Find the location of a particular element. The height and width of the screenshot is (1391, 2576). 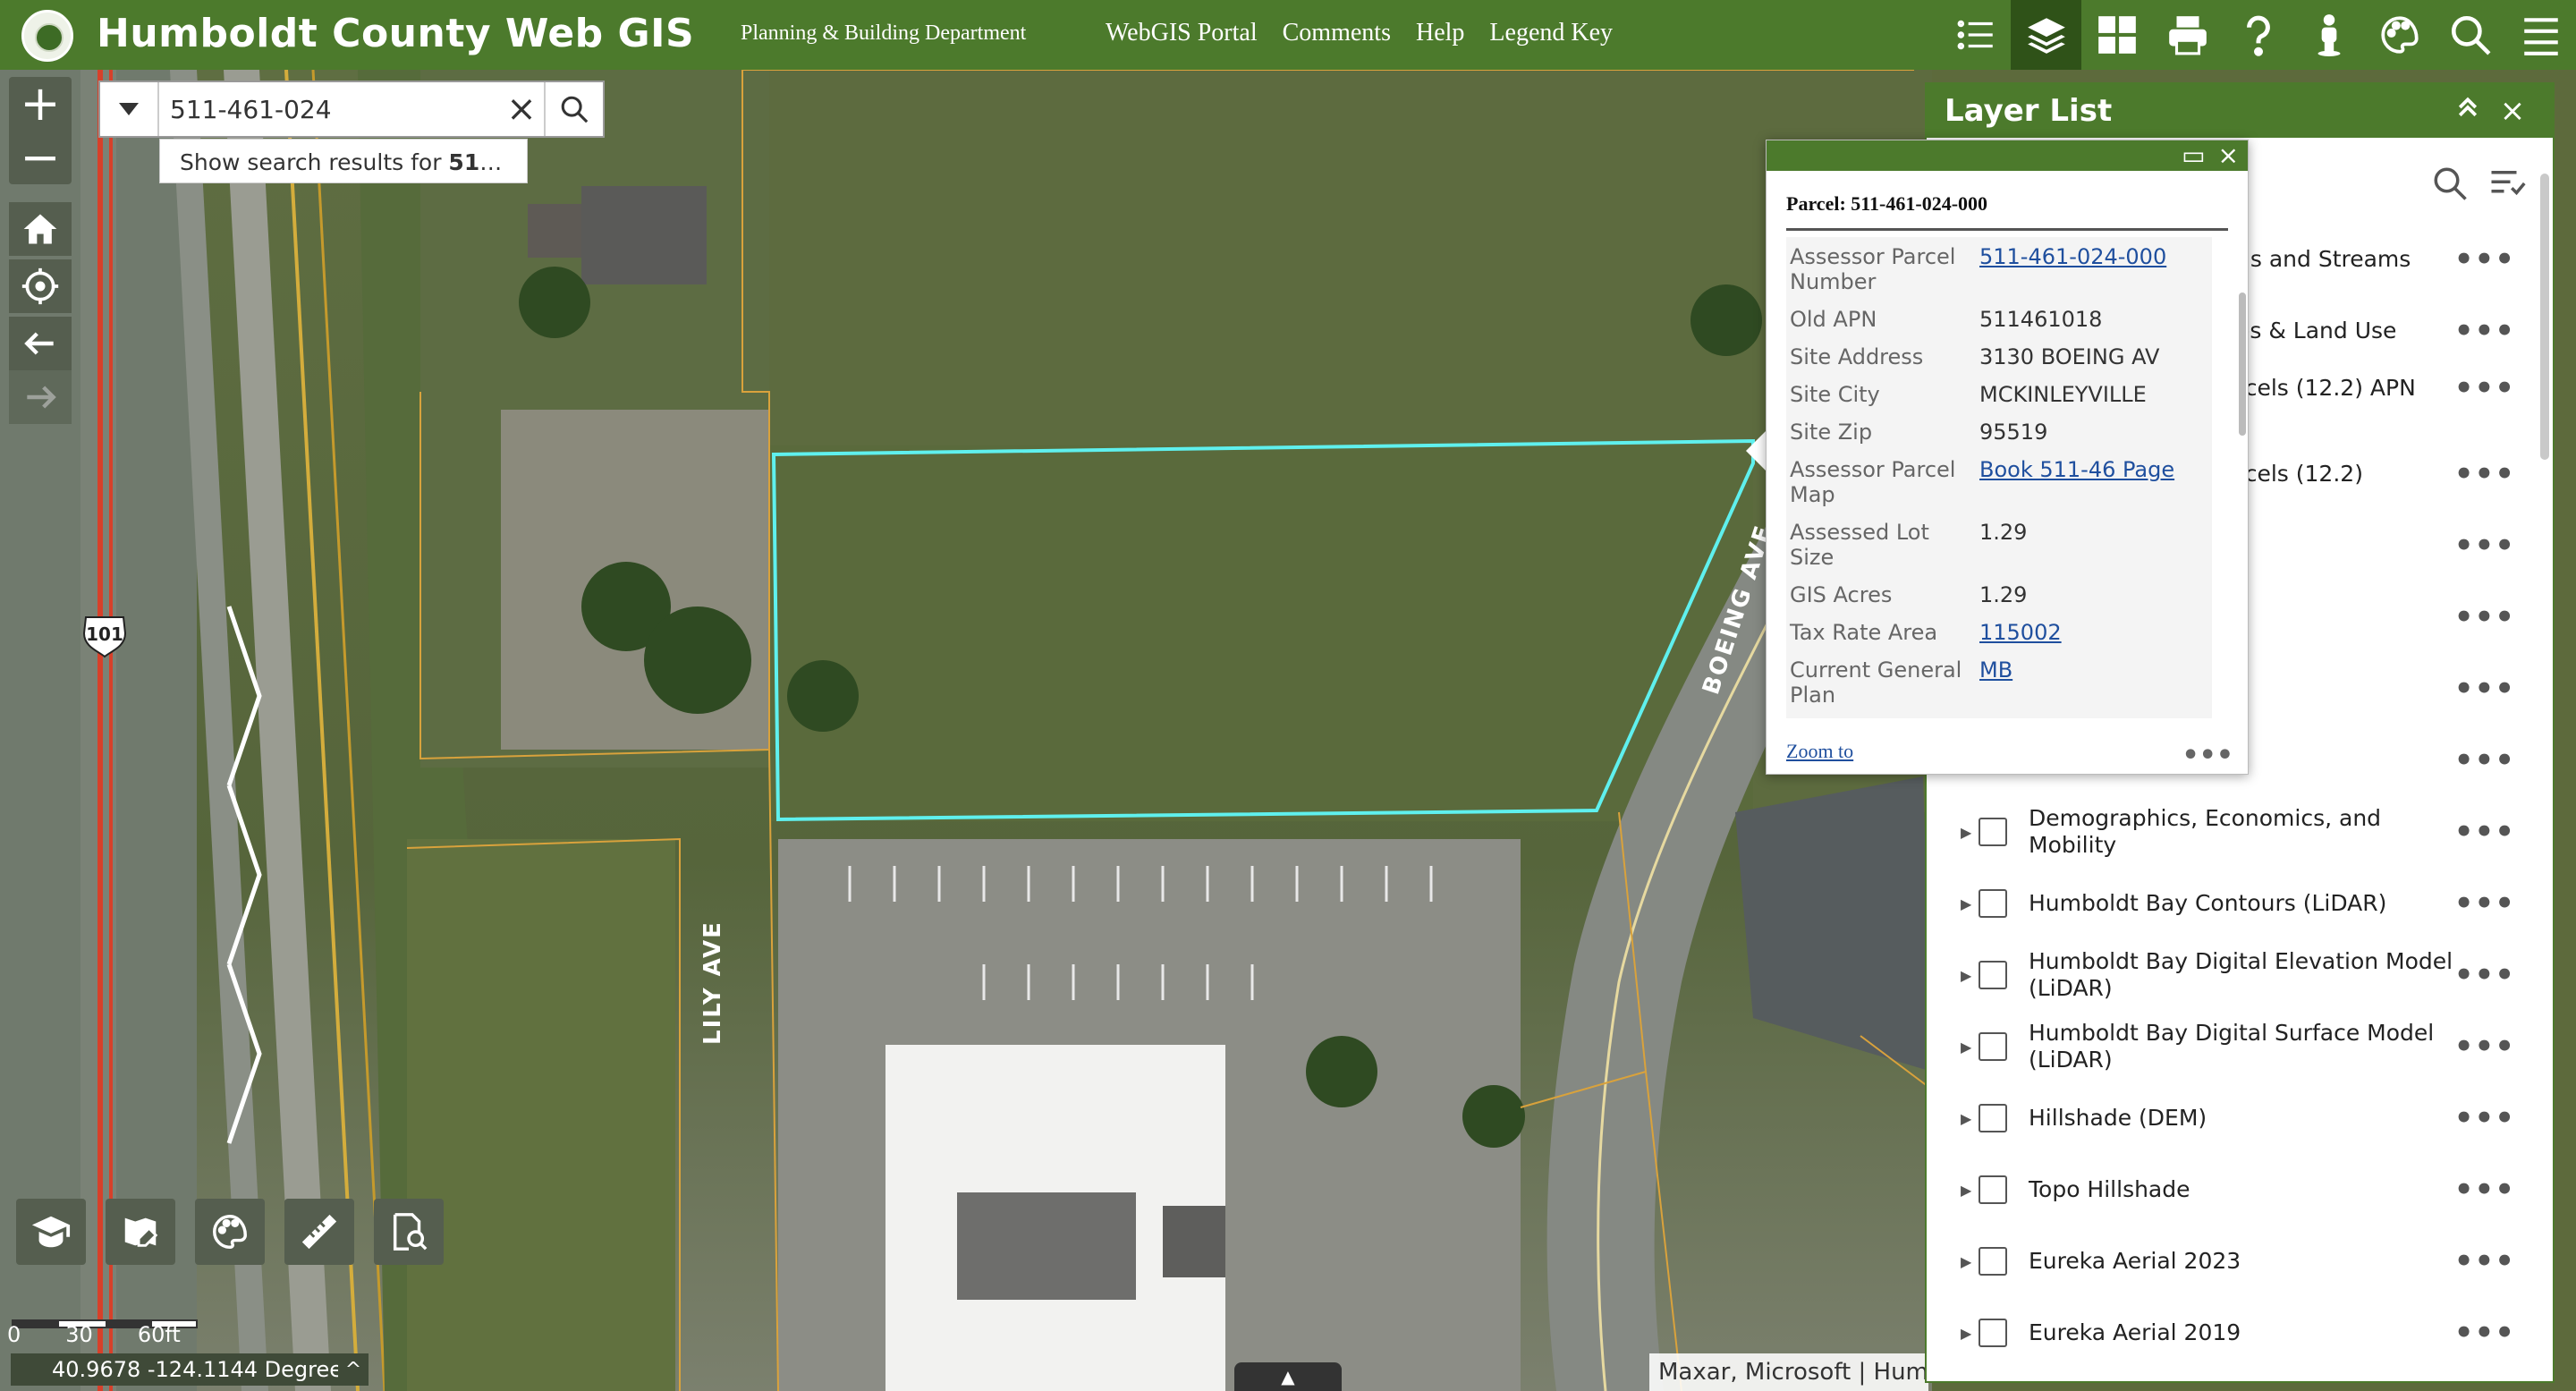

filter-list-icon is located at coordinates (2507, 183).